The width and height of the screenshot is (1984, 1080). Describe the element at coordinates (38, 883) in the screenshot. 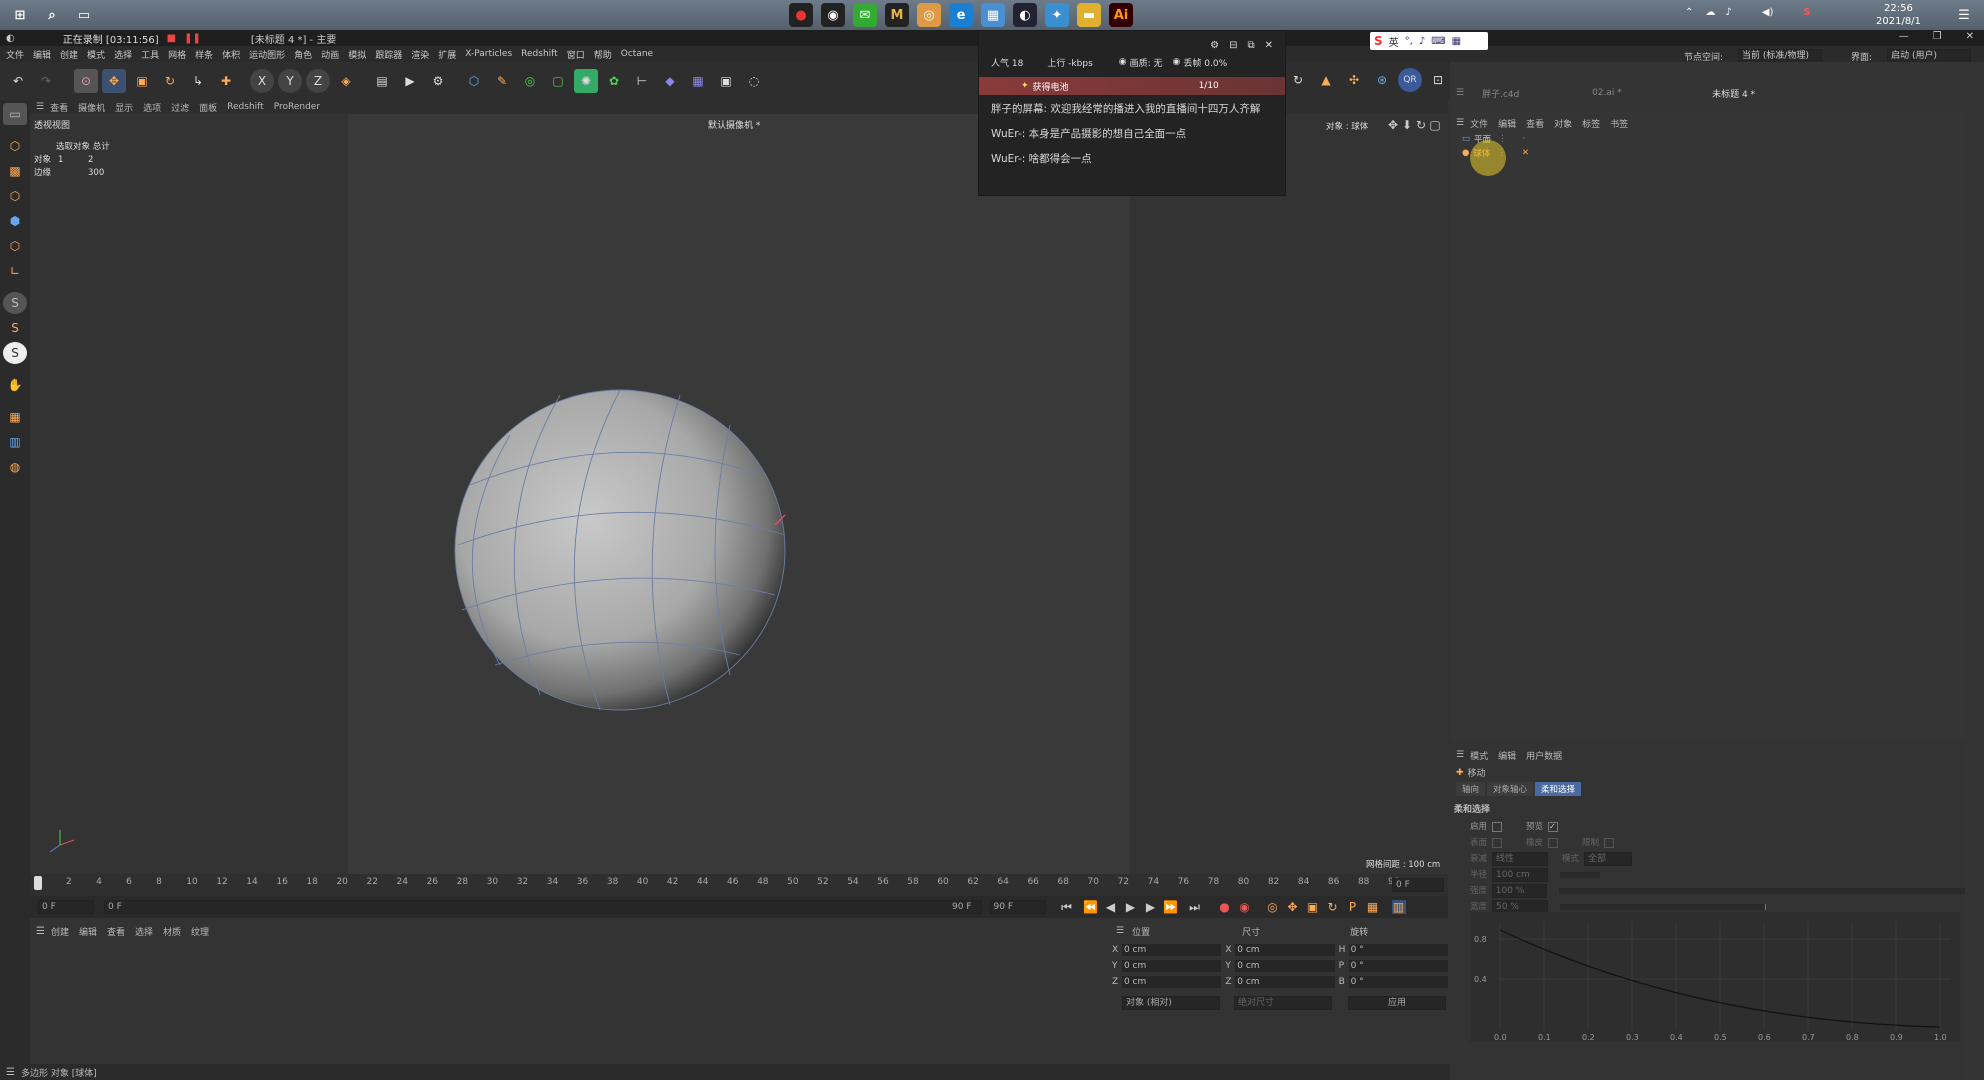

I see `playhead` at that location.